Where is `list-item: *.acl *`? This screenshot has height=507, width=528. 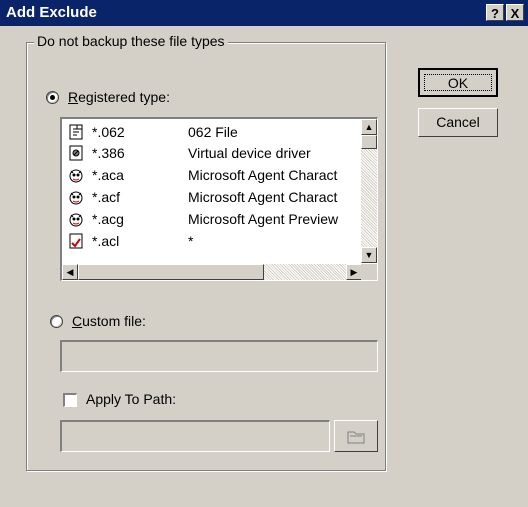 list-item: *.acl * is located at coordinates (212, 241).